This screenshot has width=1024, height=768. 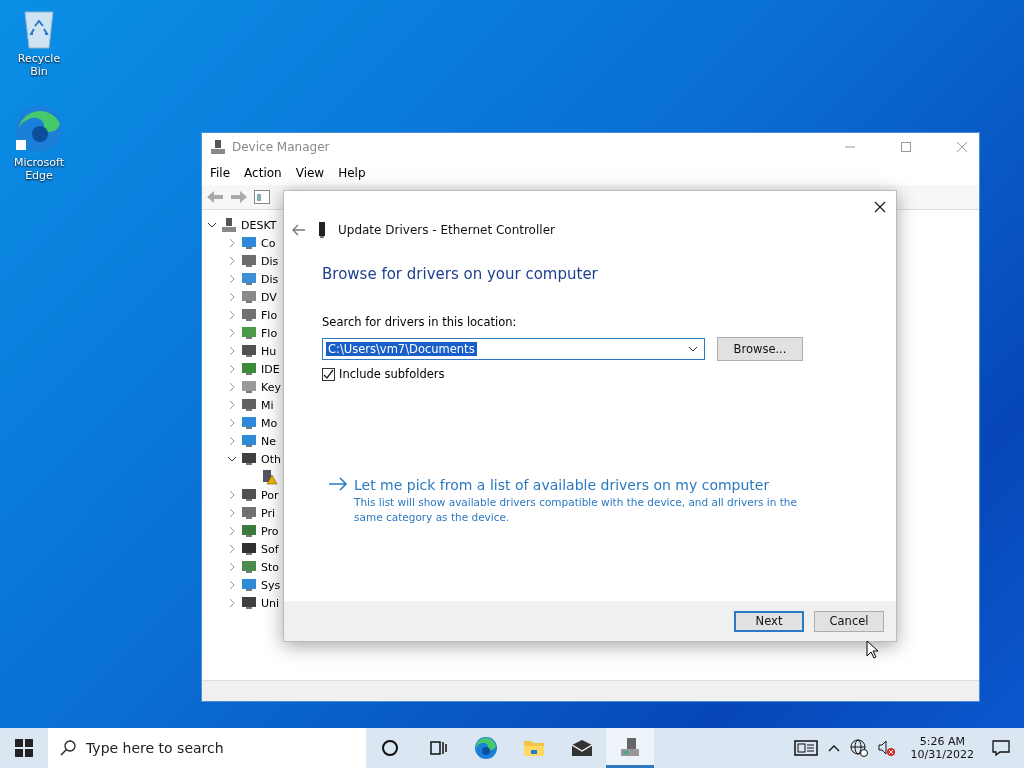 I want to click on window-title: Device Manager, so click(x=281, y=147).